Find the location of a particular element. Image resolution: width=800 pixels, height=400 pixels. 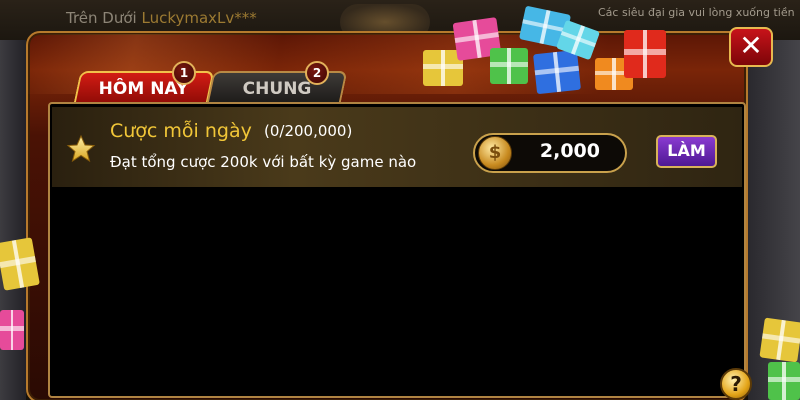

mission-description: Đạt tổng cược 200k với bất kỳ game nào is located at coordinates (263, 162).